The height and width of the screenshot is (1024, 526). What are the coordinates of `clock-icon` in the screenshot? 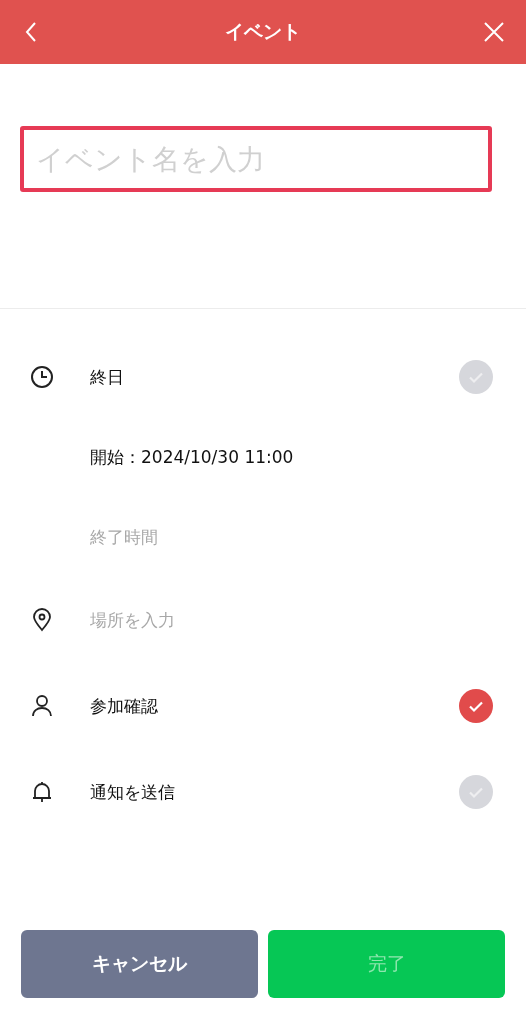 It's located at (42, 377).